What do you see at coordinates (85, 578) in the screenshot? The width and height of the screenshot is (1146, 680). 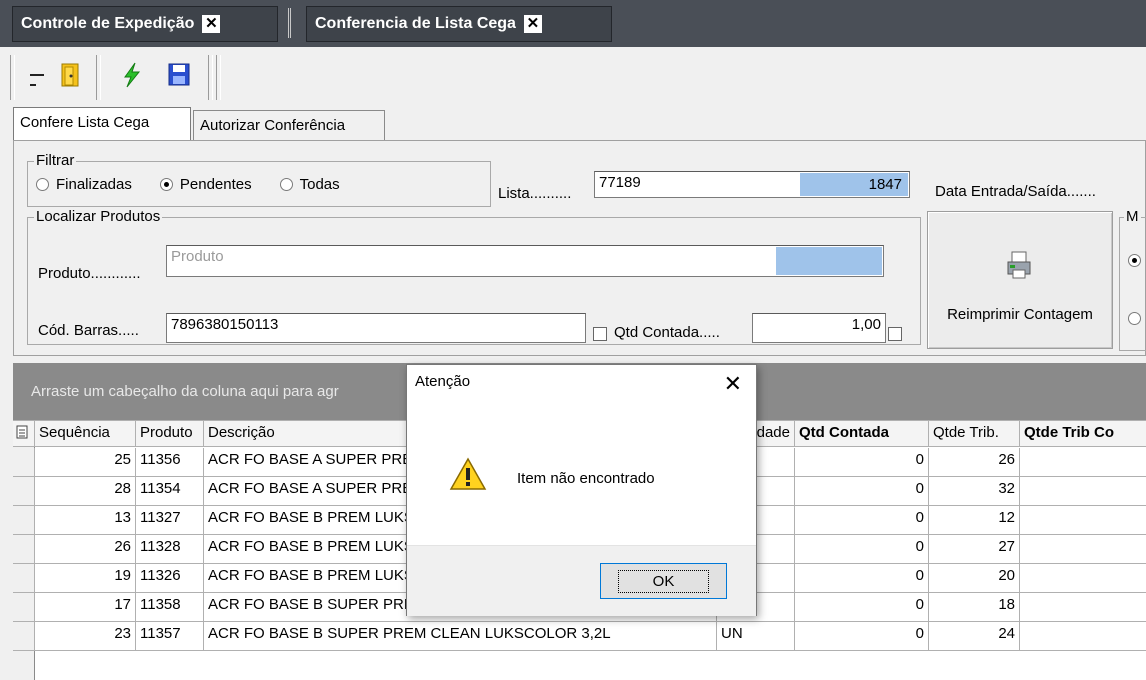 I see `cell-sequencia: 19` at bounding box center [85, 578].